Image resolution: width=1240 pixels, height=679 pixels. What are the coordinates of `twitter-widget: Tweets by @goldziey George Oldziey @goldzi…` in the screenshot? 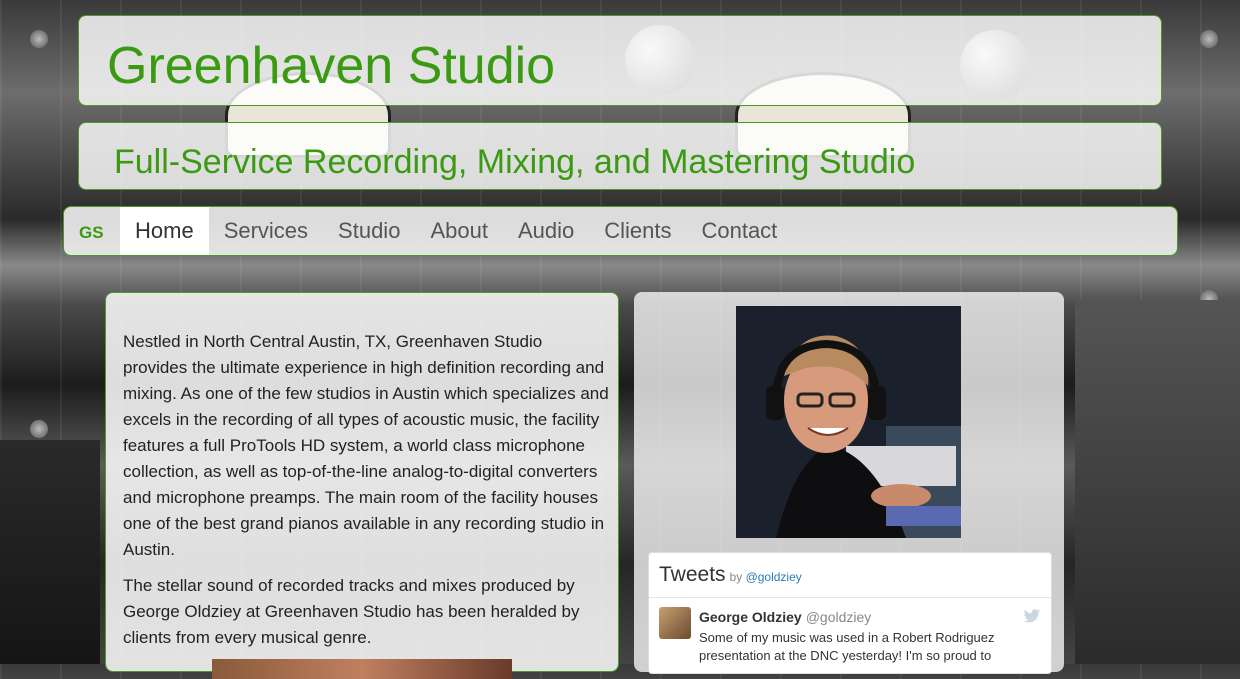 It's located at (850, 613).